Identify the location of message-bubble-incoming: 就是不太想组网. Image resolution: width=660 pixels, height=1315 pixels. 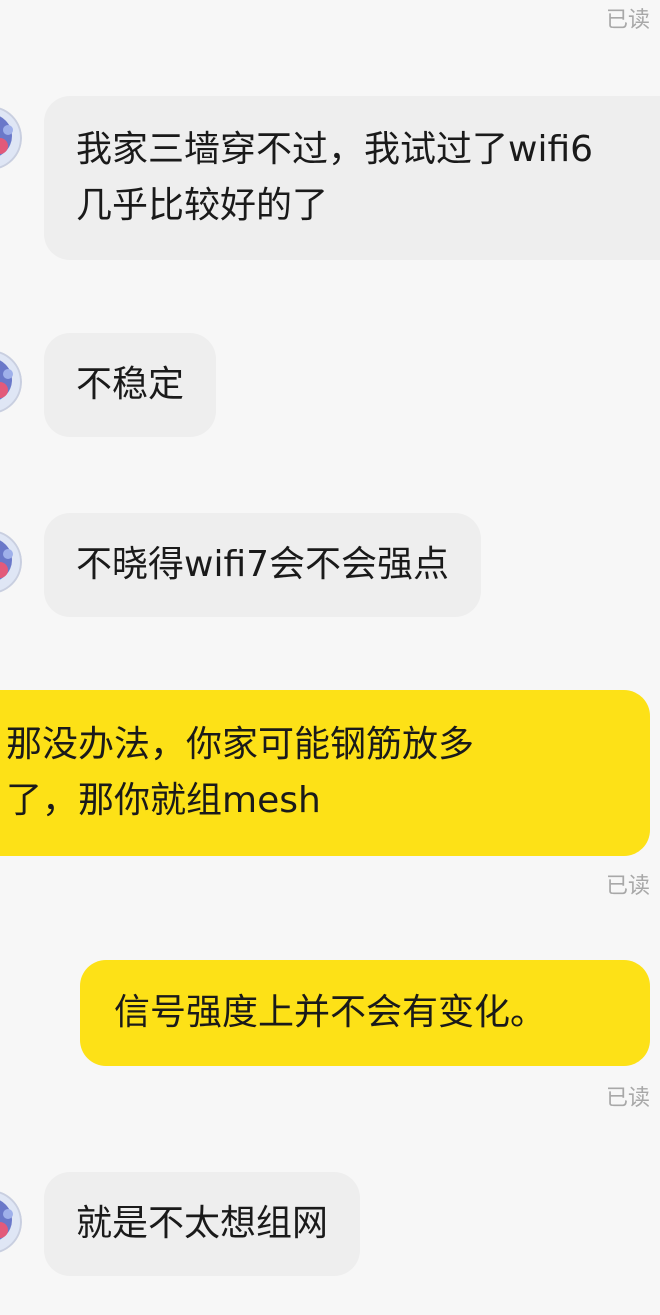
(202, 1224).